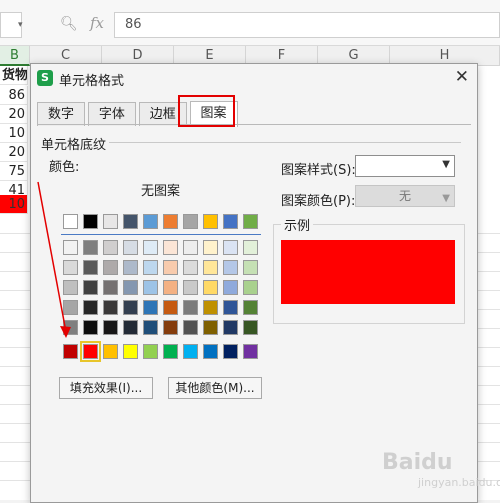  I want to click on palette-divider, so click(161, 234).